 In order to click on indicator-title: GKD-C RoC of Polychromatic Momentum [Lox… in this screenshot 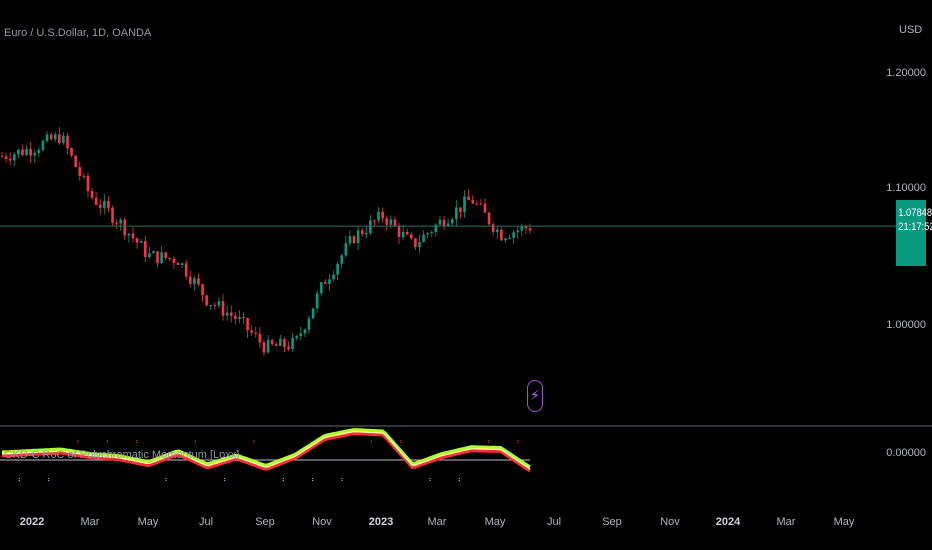, I will do `click(121, 455)`.